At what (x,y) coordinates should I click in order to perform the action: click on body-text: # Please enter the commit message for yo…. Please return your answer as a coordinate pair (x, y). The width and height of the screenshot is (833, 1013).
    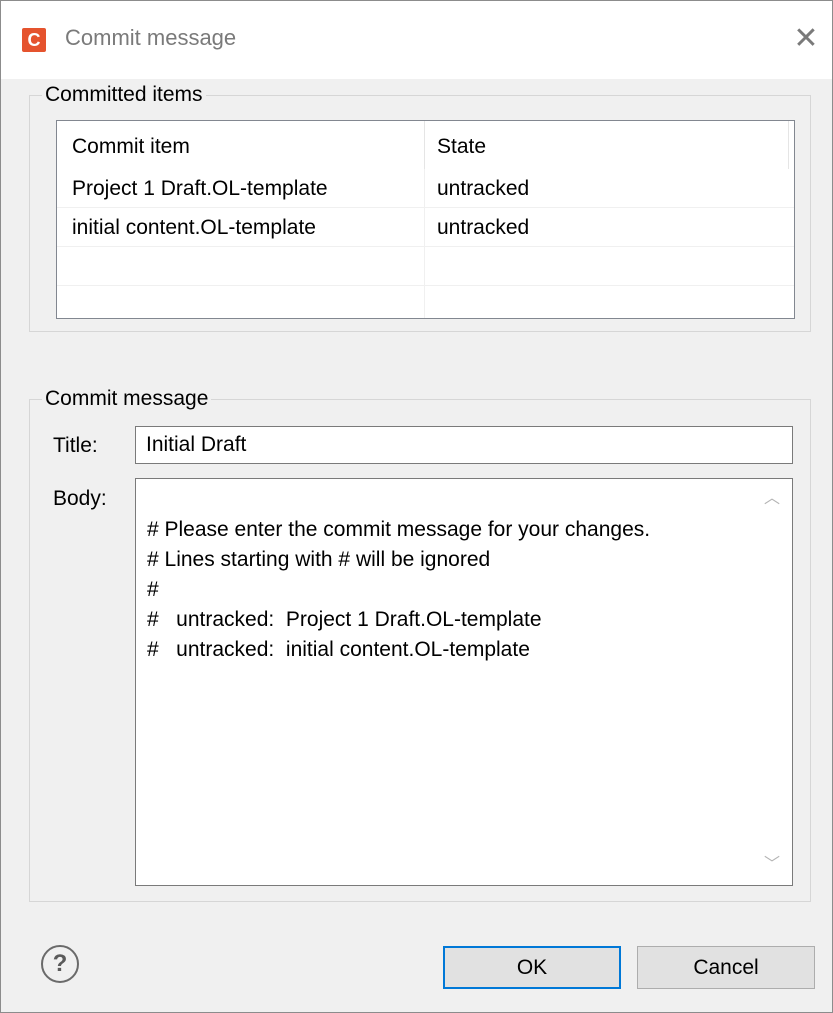
    Looking at the image, I should click on (399, 589).